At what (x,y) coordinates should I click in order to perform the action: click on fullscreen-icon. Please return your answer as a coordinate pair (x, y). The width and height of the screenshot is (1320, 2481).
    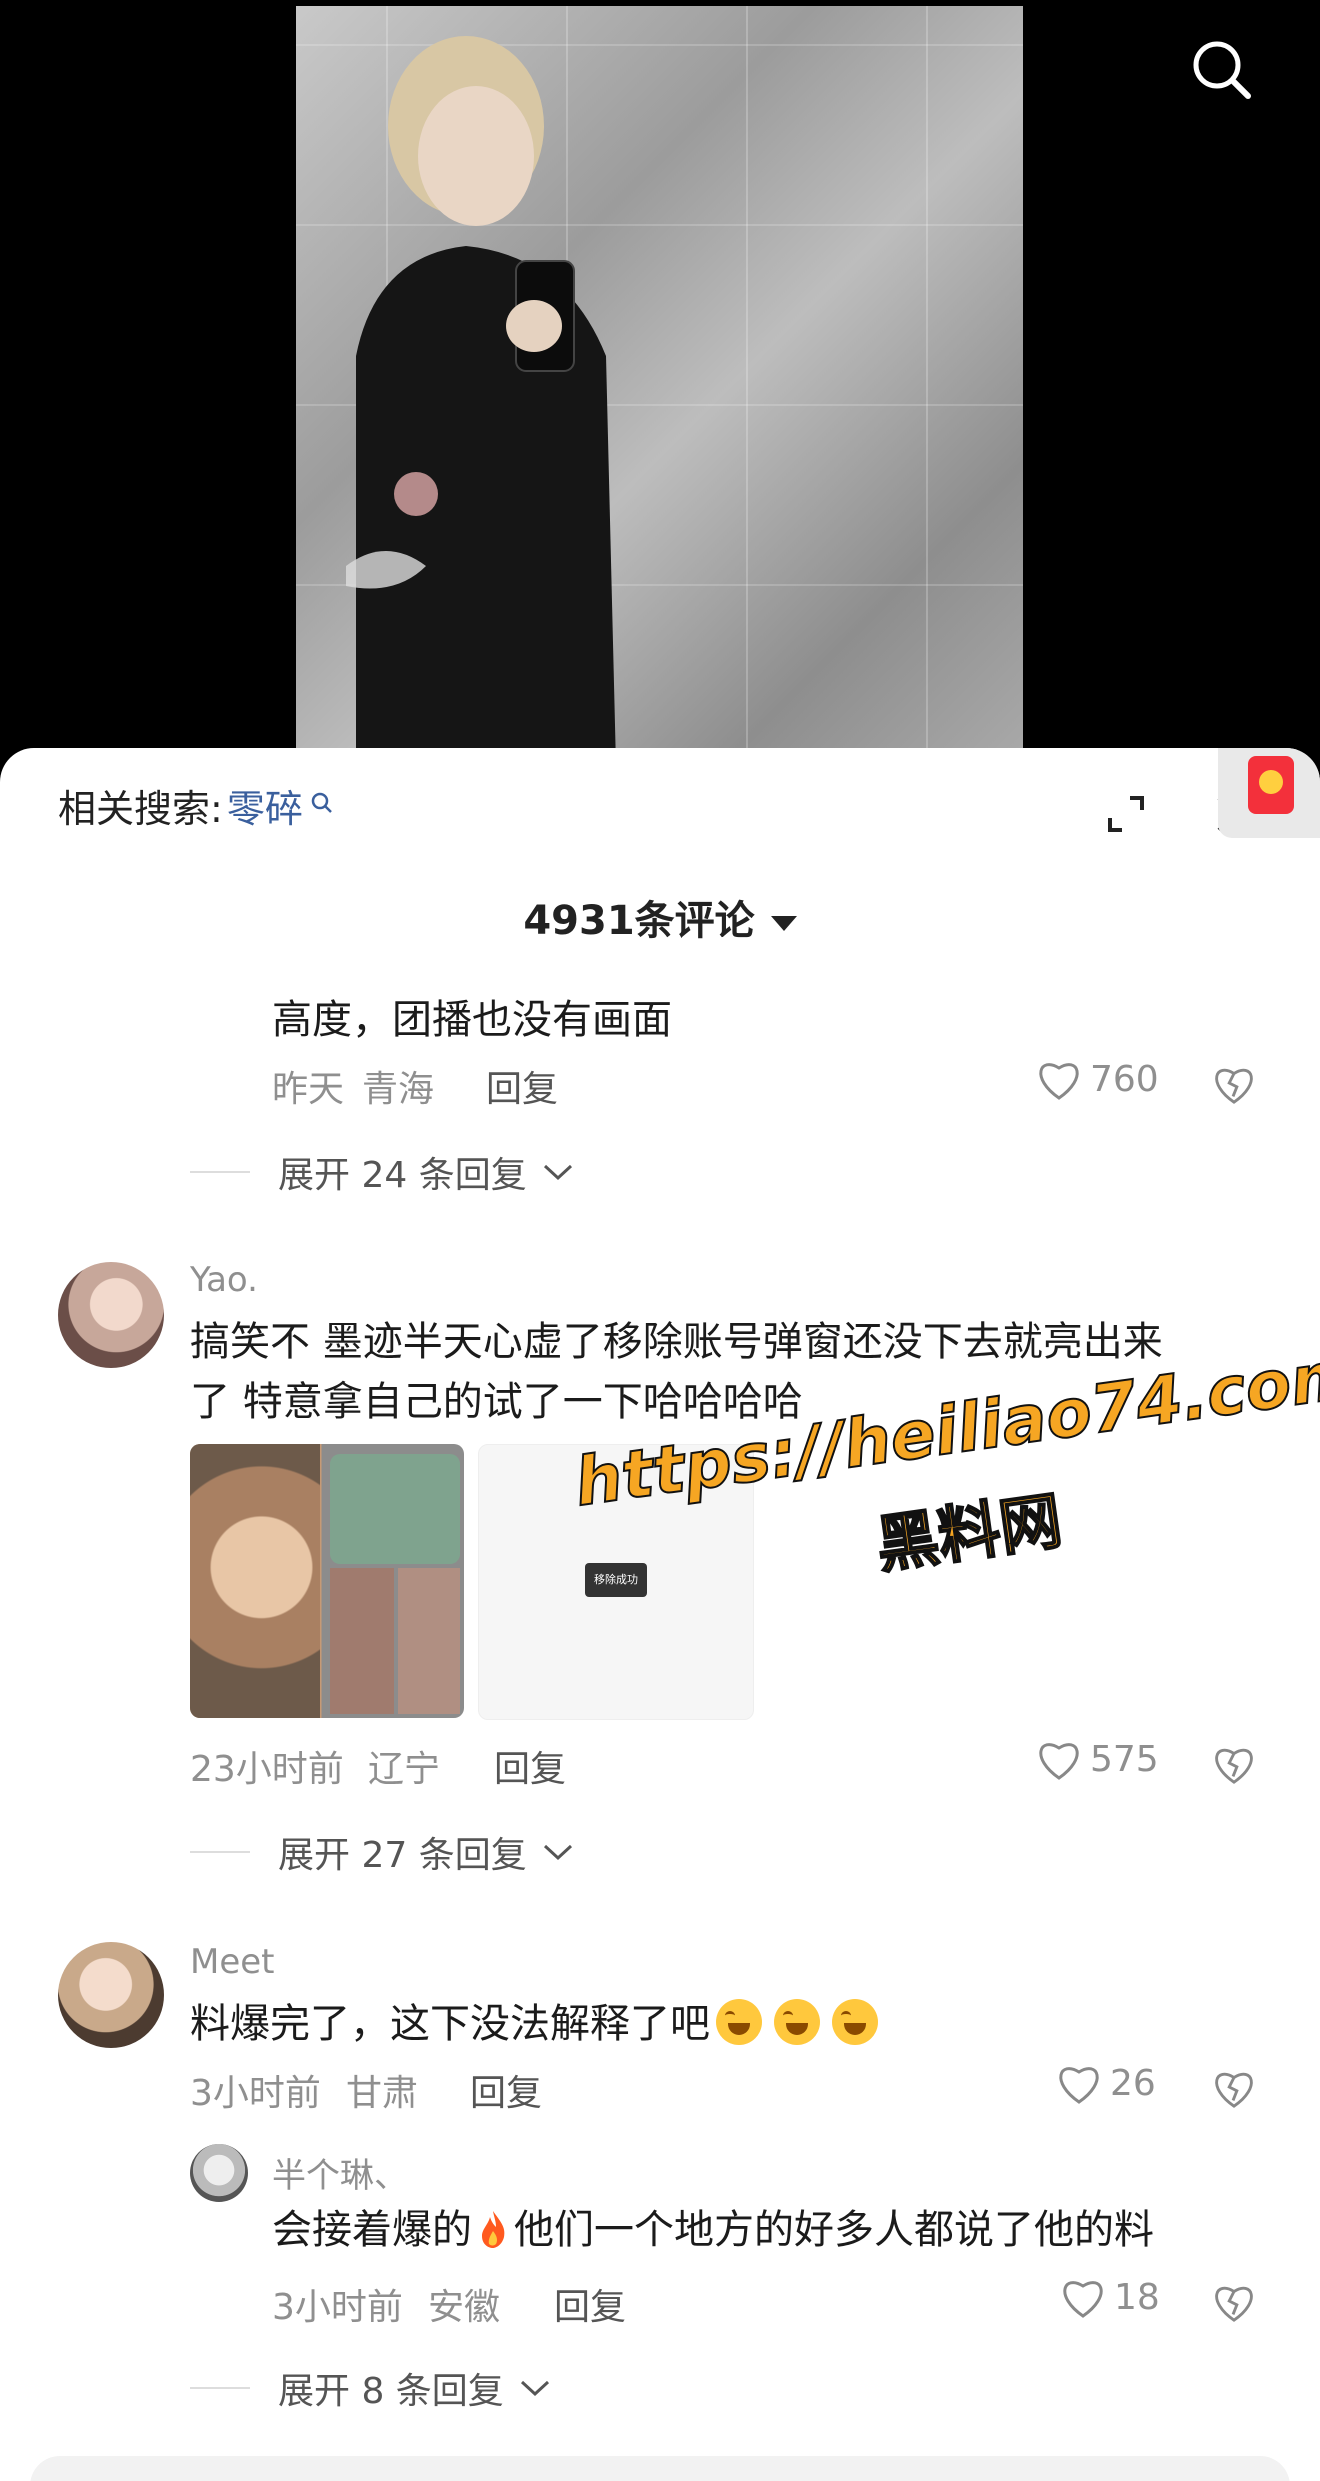
    Looking at the image, I should click on (1126, 814).